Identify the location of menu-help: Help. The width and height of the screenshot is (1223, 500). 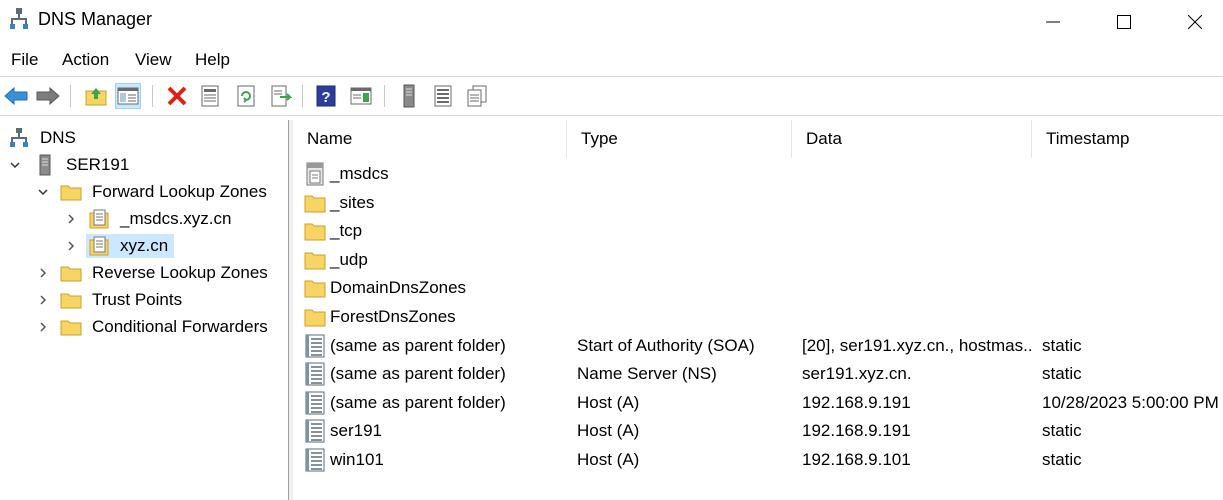
(212, 60).